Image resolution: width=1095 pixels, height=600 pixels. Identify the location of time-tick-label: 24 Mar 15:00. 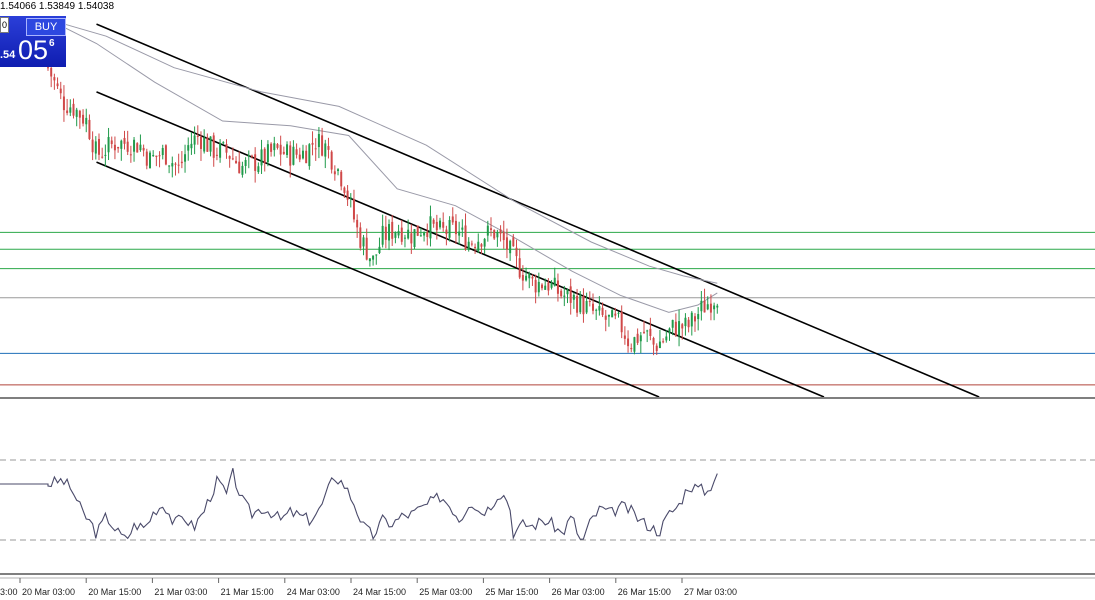
(379, 592).